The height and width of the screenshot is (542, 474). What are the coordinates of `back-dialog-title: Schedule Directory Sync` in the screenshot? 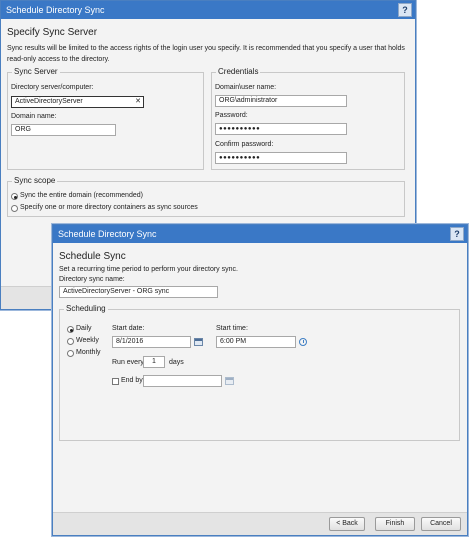 It's located at (55, 10).